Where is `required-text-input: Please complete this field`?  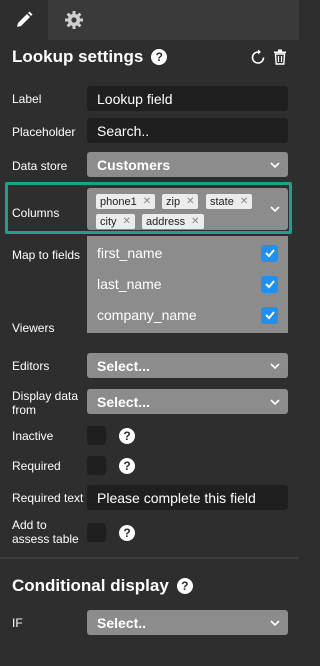 required-text-input: Please complete this field is located at coordinates (187, 497).